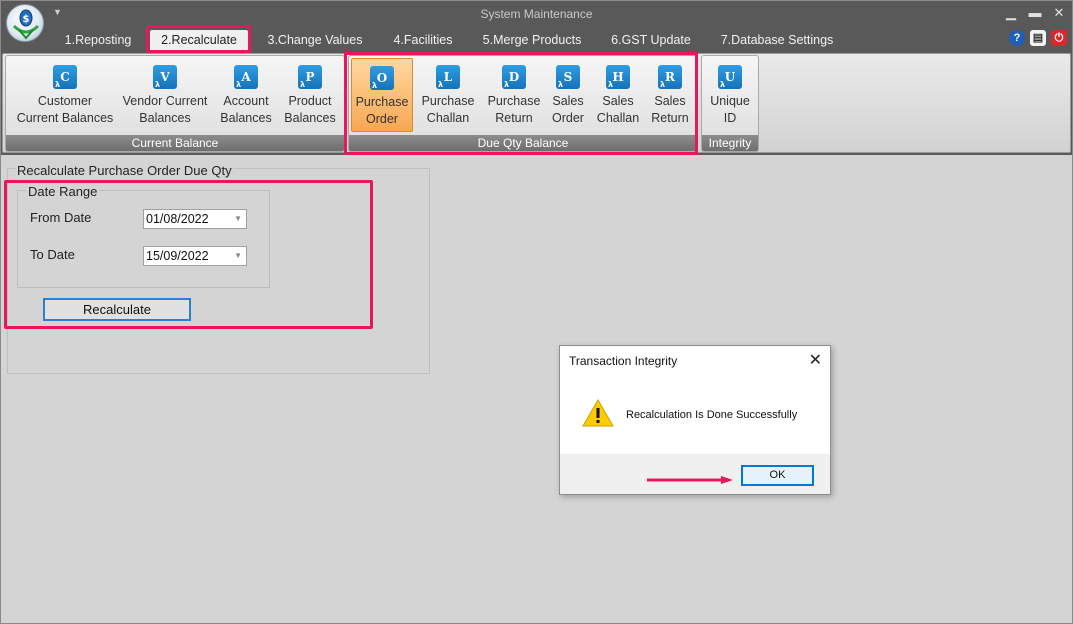 The image size is (1073, 624). I want to click on pointer-arrow-icon, so click(690, 480).